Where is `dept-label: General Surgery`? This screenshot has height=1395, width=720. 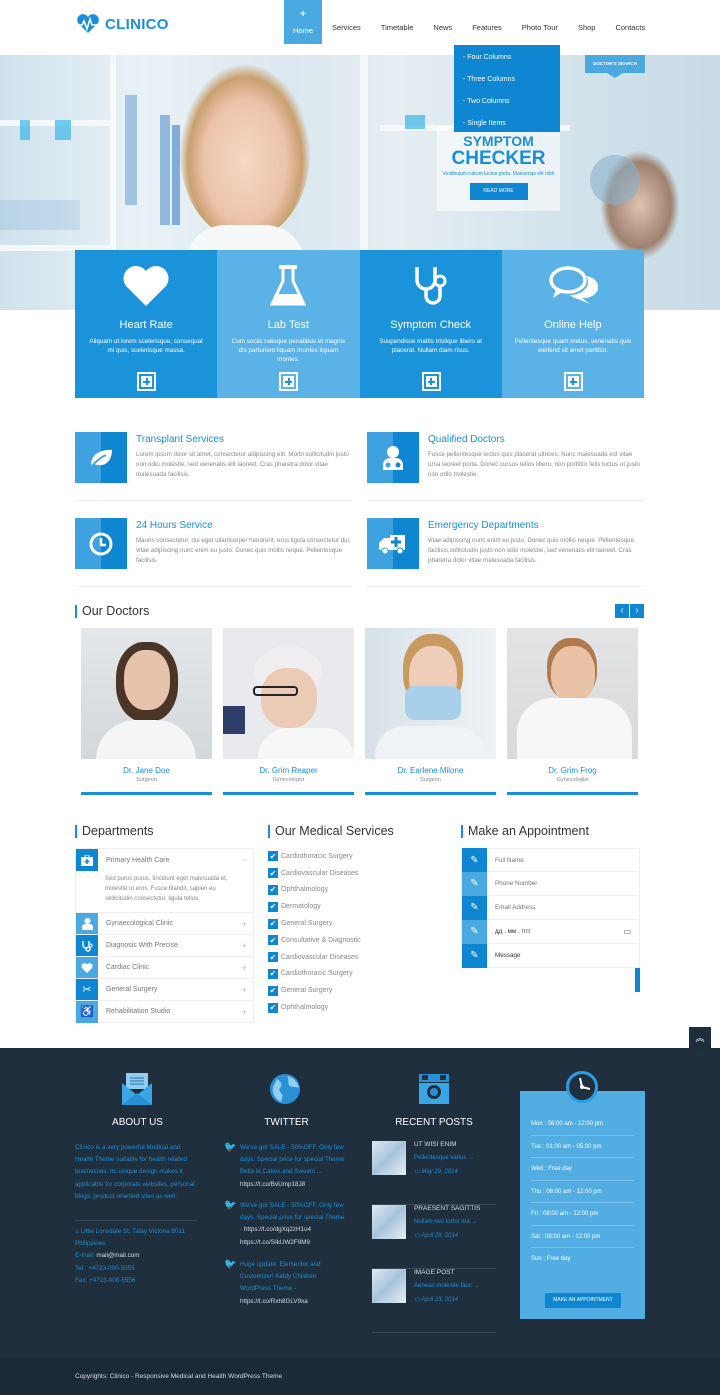 dept-label: General Surgery is located at coordinates (132, 989).